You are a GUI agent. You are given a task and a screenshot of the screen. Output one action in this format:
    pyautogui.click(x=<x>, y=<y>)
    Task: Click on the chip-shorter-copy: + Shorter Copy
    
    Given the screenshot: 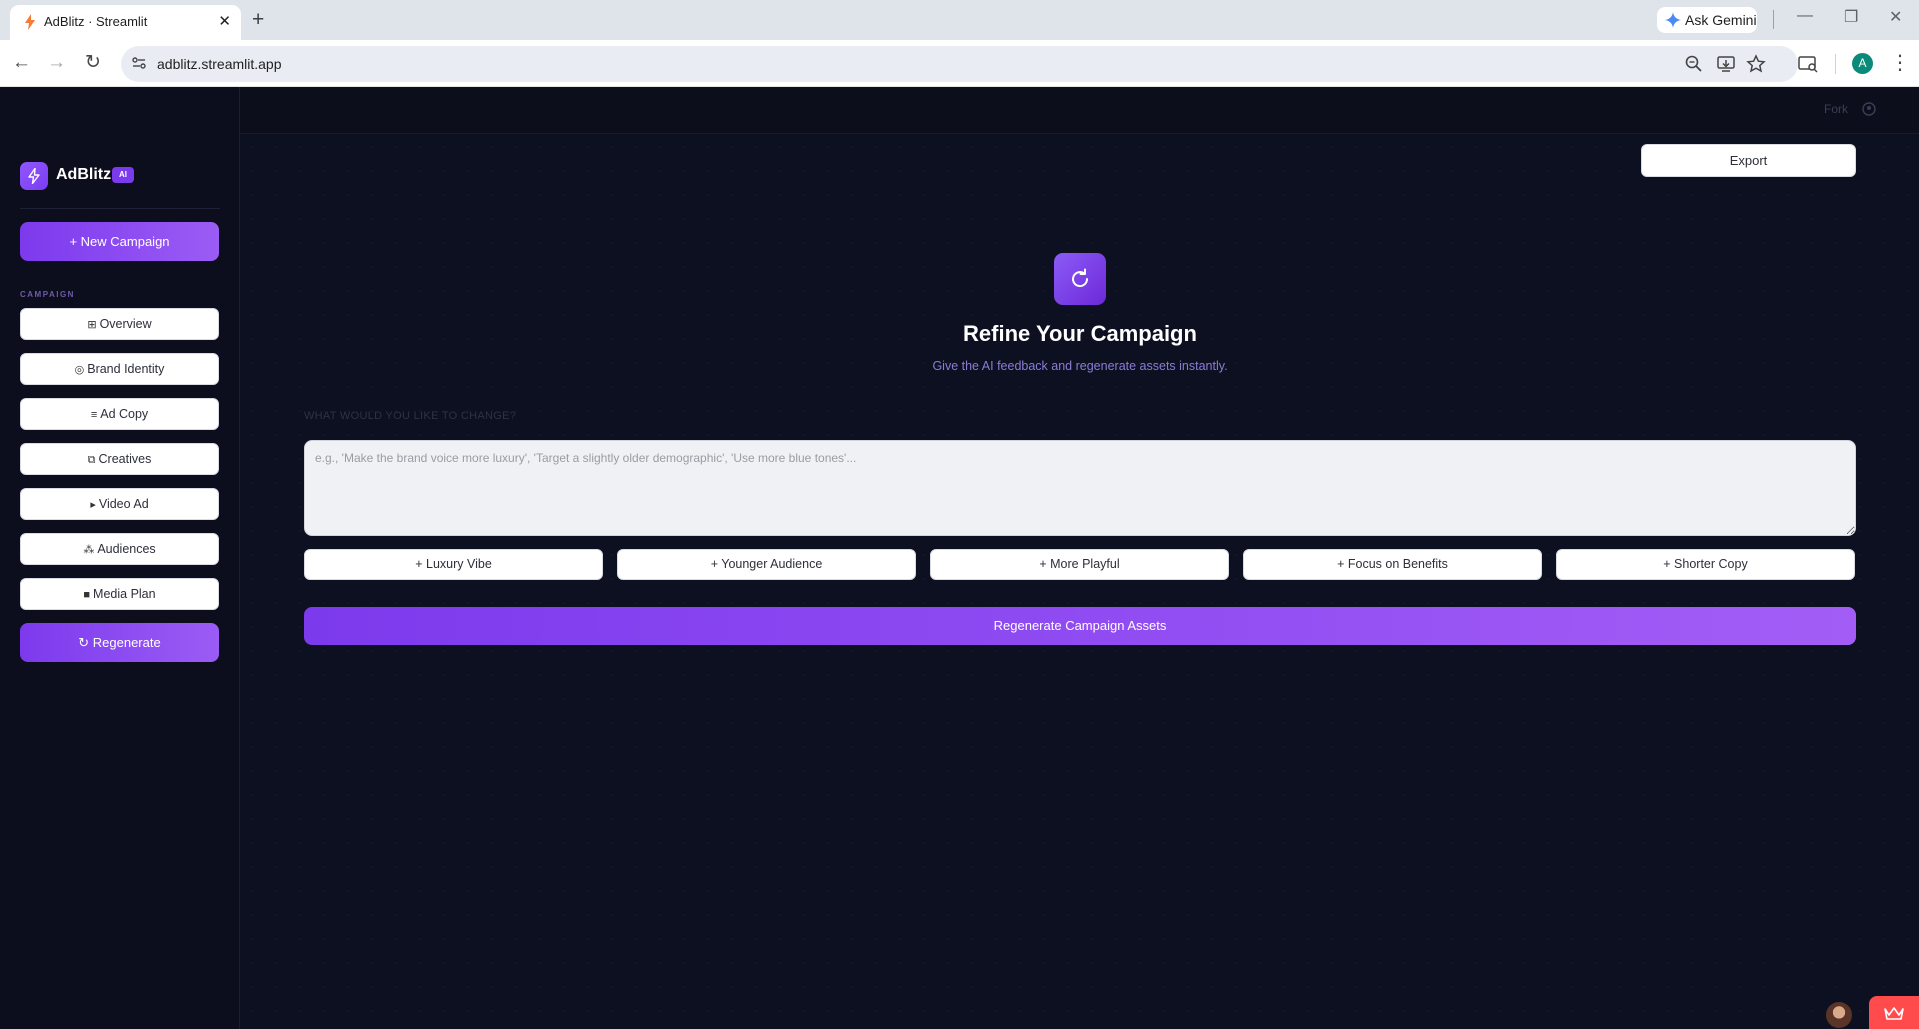 What is the action you would take?
    pyautogui.click(x=1705, y=564)
    